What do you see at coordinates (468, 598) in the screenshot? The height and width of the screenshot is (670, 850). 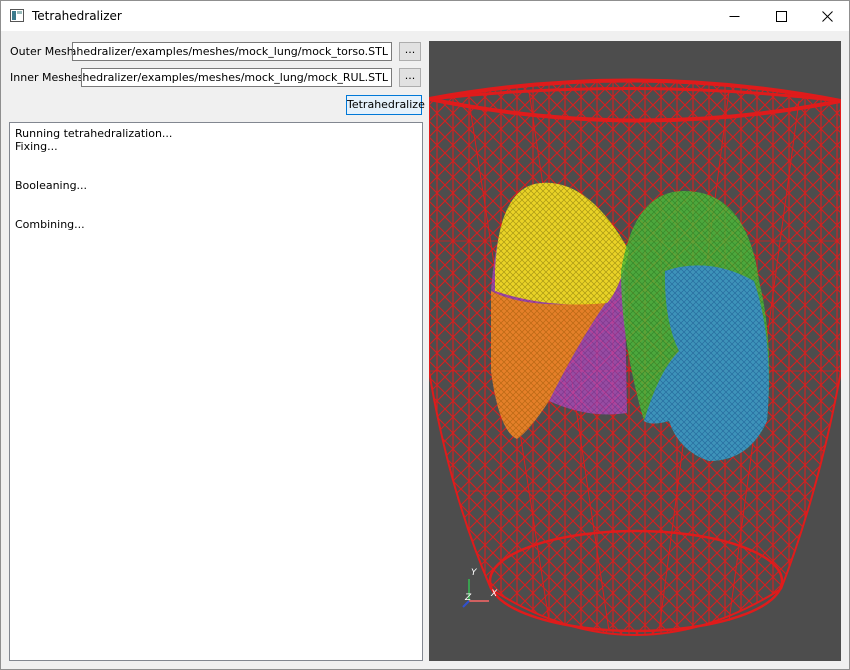 I see `z-axis-label: Z` at bounding box center [468, 598].